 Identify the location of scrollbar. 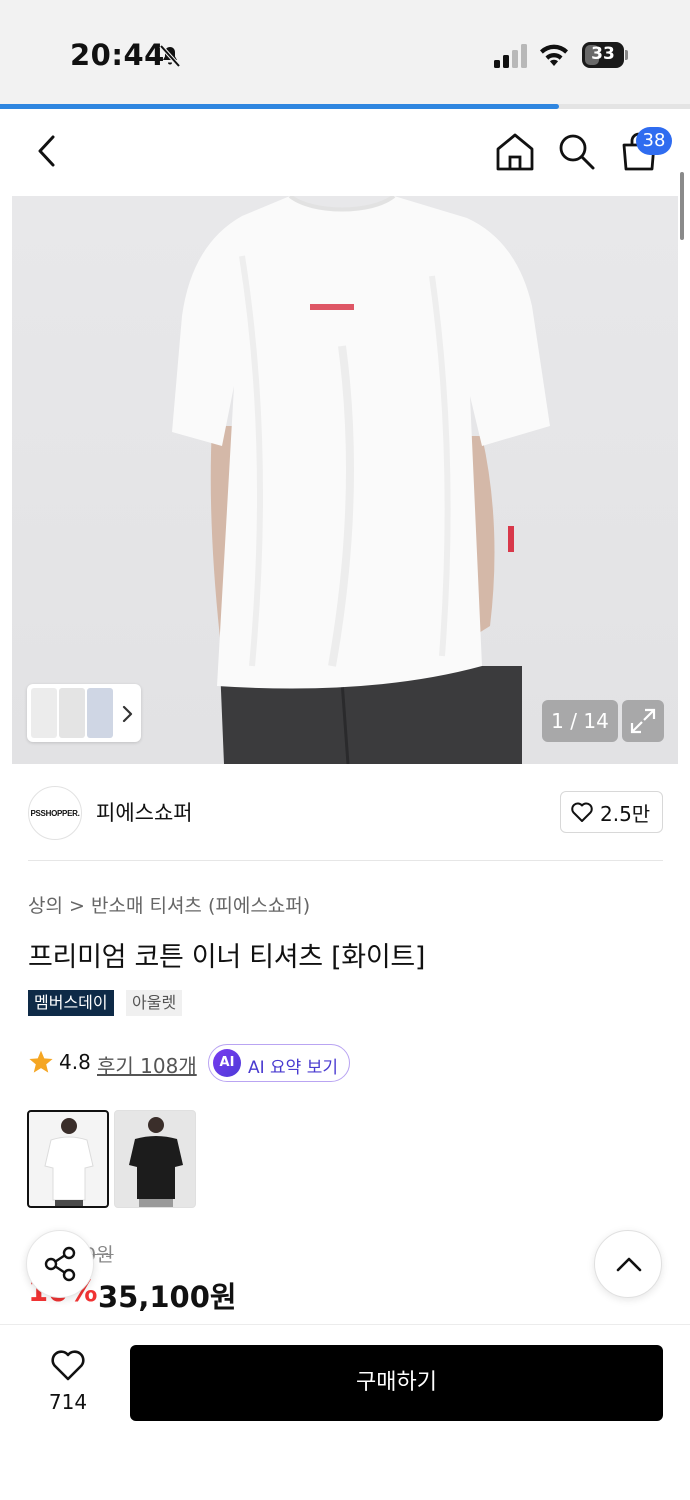
(682, 206).